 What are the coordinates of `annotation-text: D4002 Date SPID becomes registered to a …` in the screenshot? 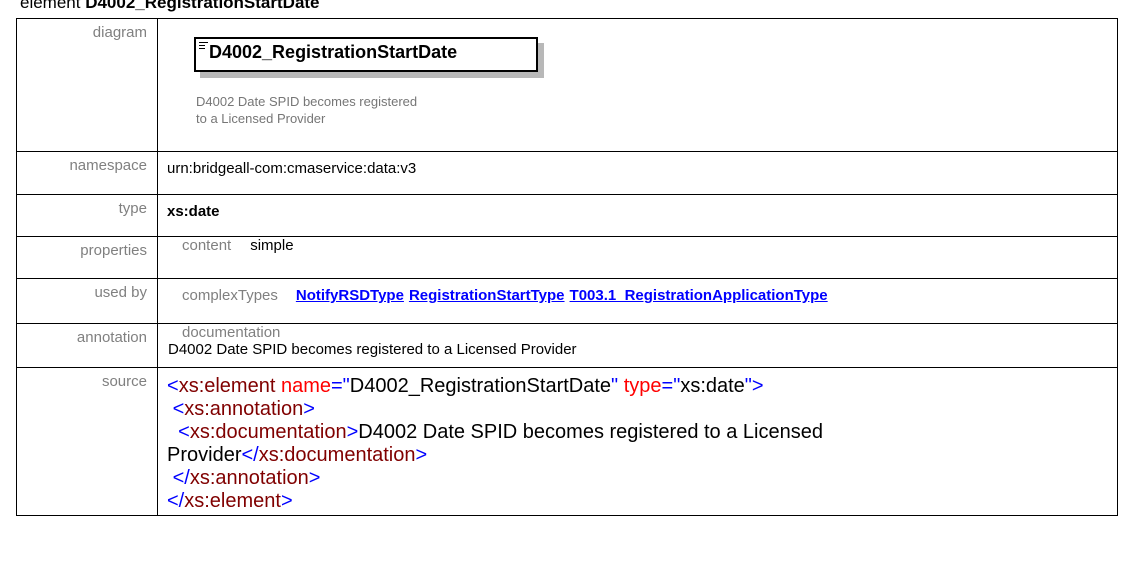 It's located at (372, 349).